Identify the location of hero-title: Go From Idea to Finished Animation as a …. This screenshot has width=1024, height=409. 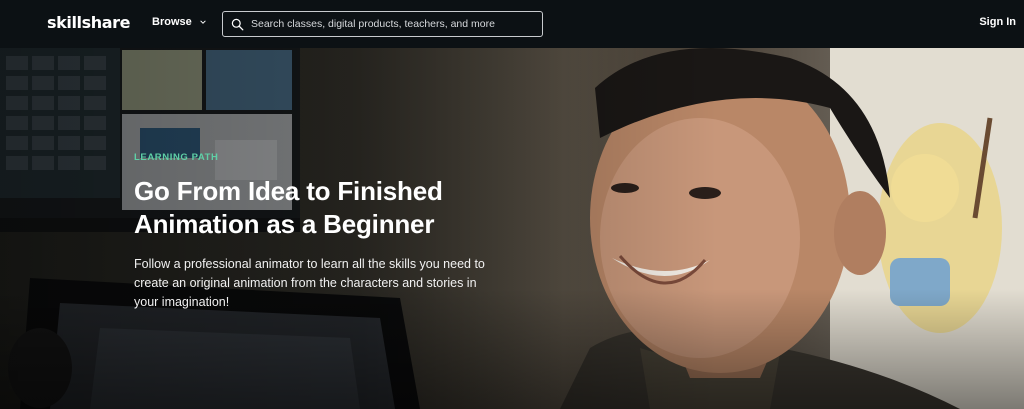
(288, 207).